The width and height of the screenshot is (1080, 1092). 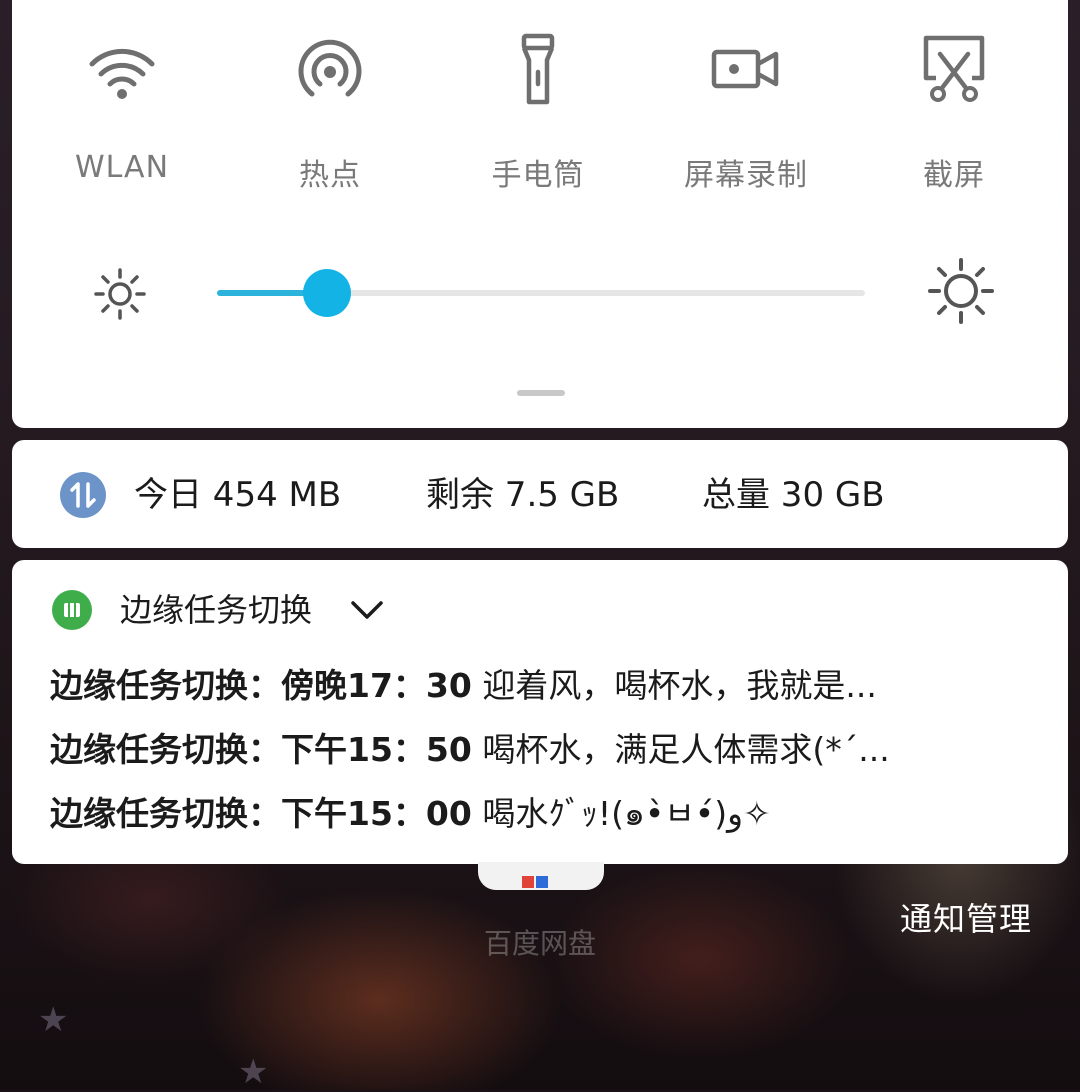 What do you see at coordinates (330, 68) in the screenshot?
I see `hotspot-icon` at bounding box center [330, 68].